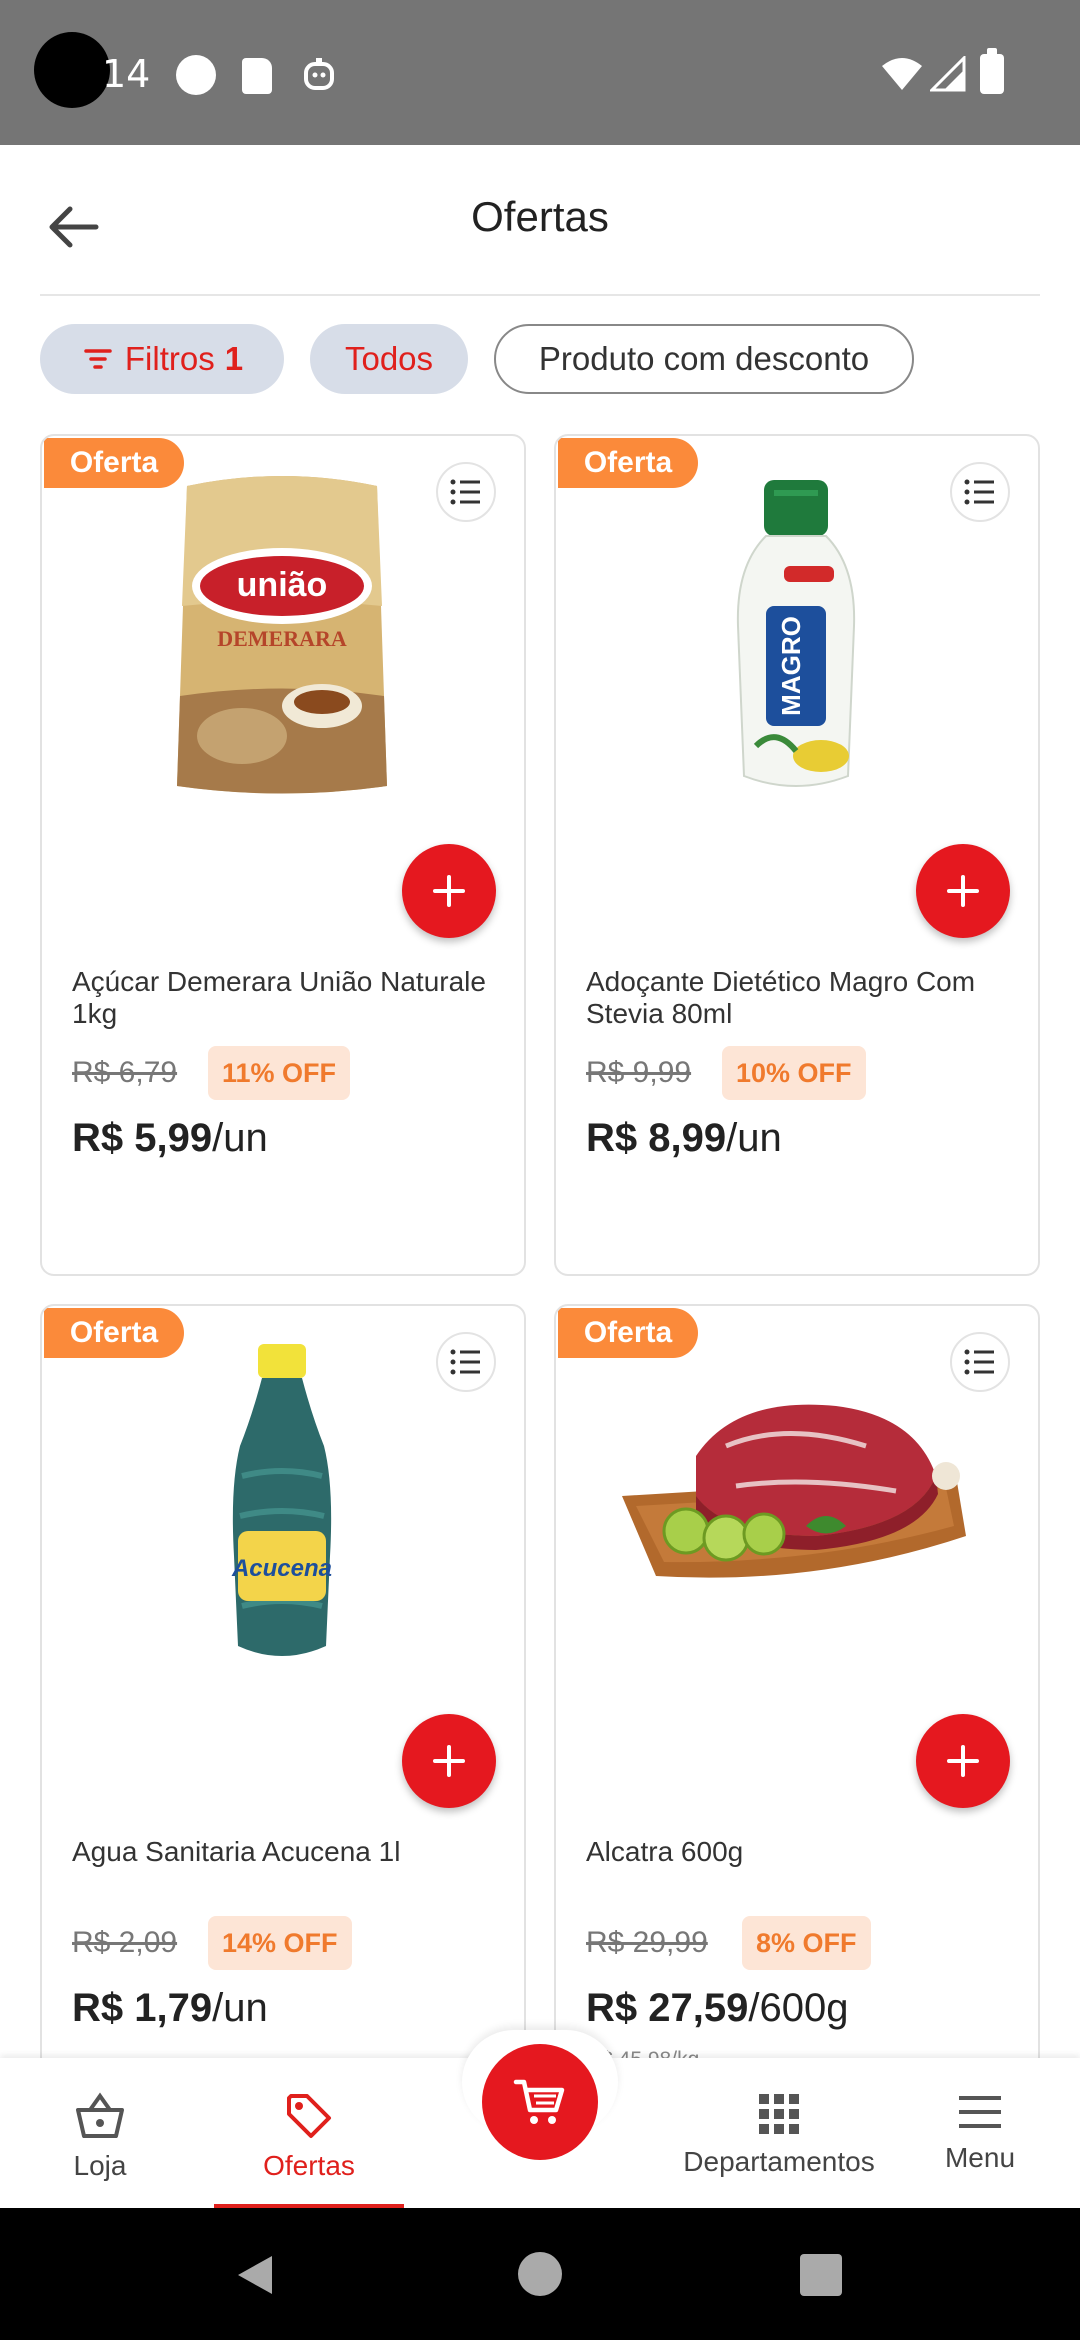 The image size is (1080, 2340). Describe the element at coordinates (665, 1851) in the screenshot. I see `product-name: Alcatra 600g` at that location.